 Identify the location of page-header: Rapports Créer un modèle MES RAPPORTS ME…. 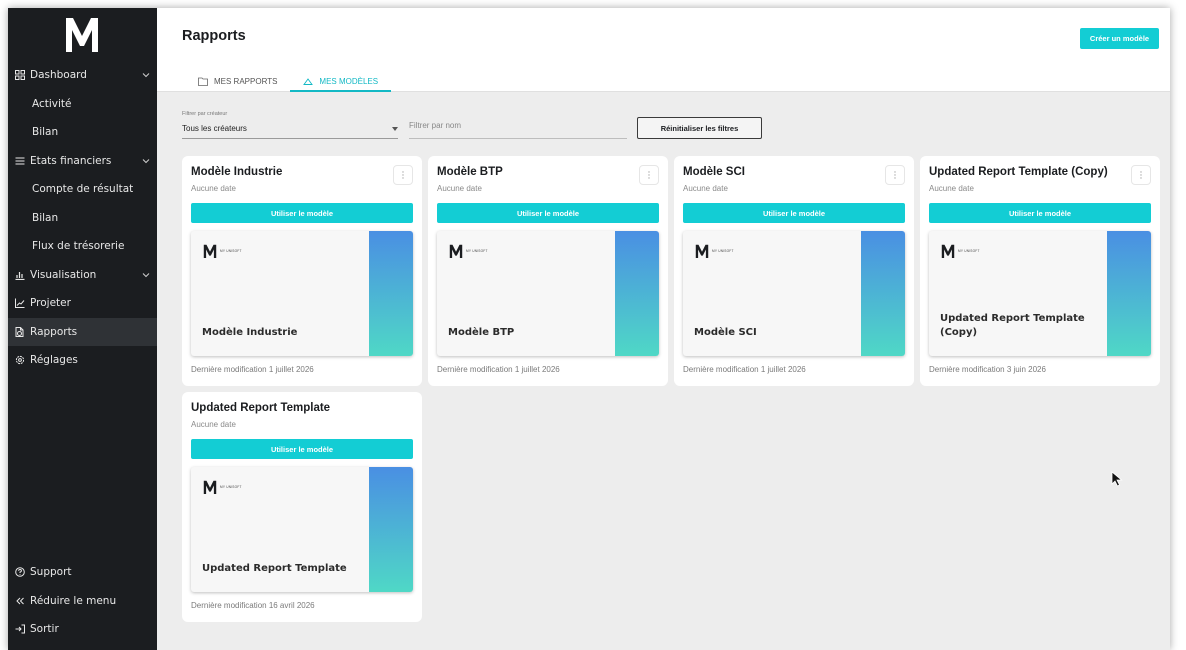
(663, 50).